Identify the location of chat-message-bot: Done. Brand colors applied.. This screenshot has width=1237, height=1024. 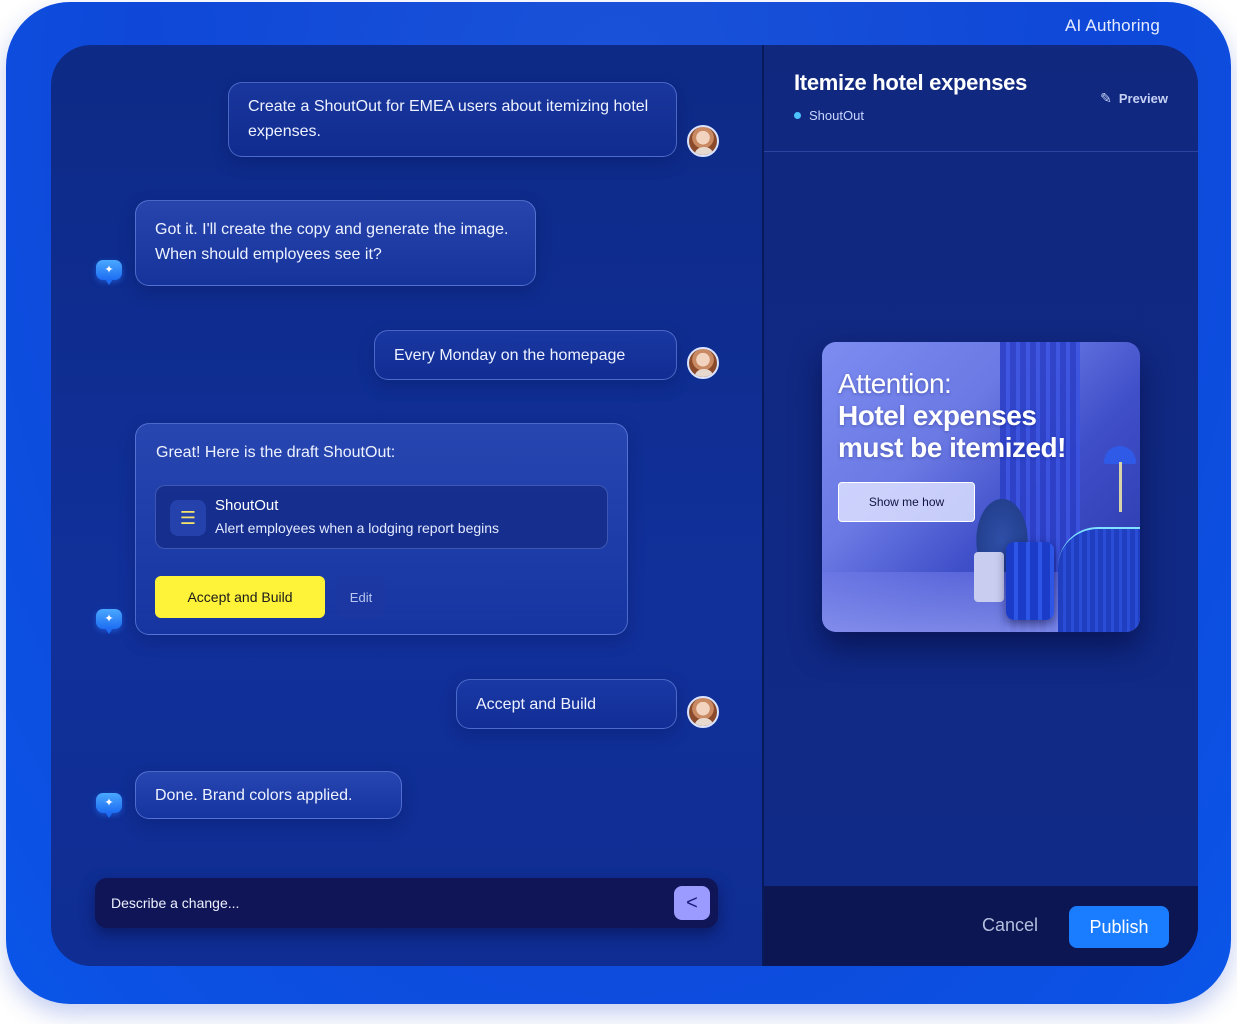
(268, 795).